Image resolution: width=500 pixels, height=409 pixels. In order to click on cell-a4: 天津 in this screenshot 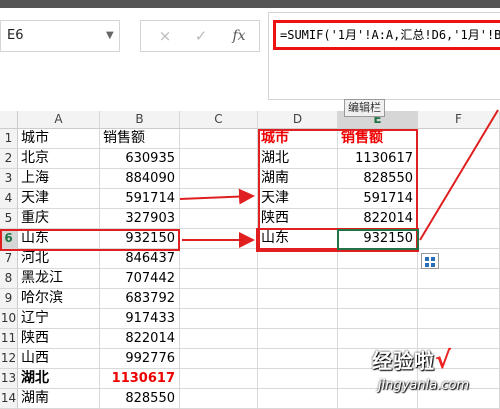, I will do `click(59, 199)`.